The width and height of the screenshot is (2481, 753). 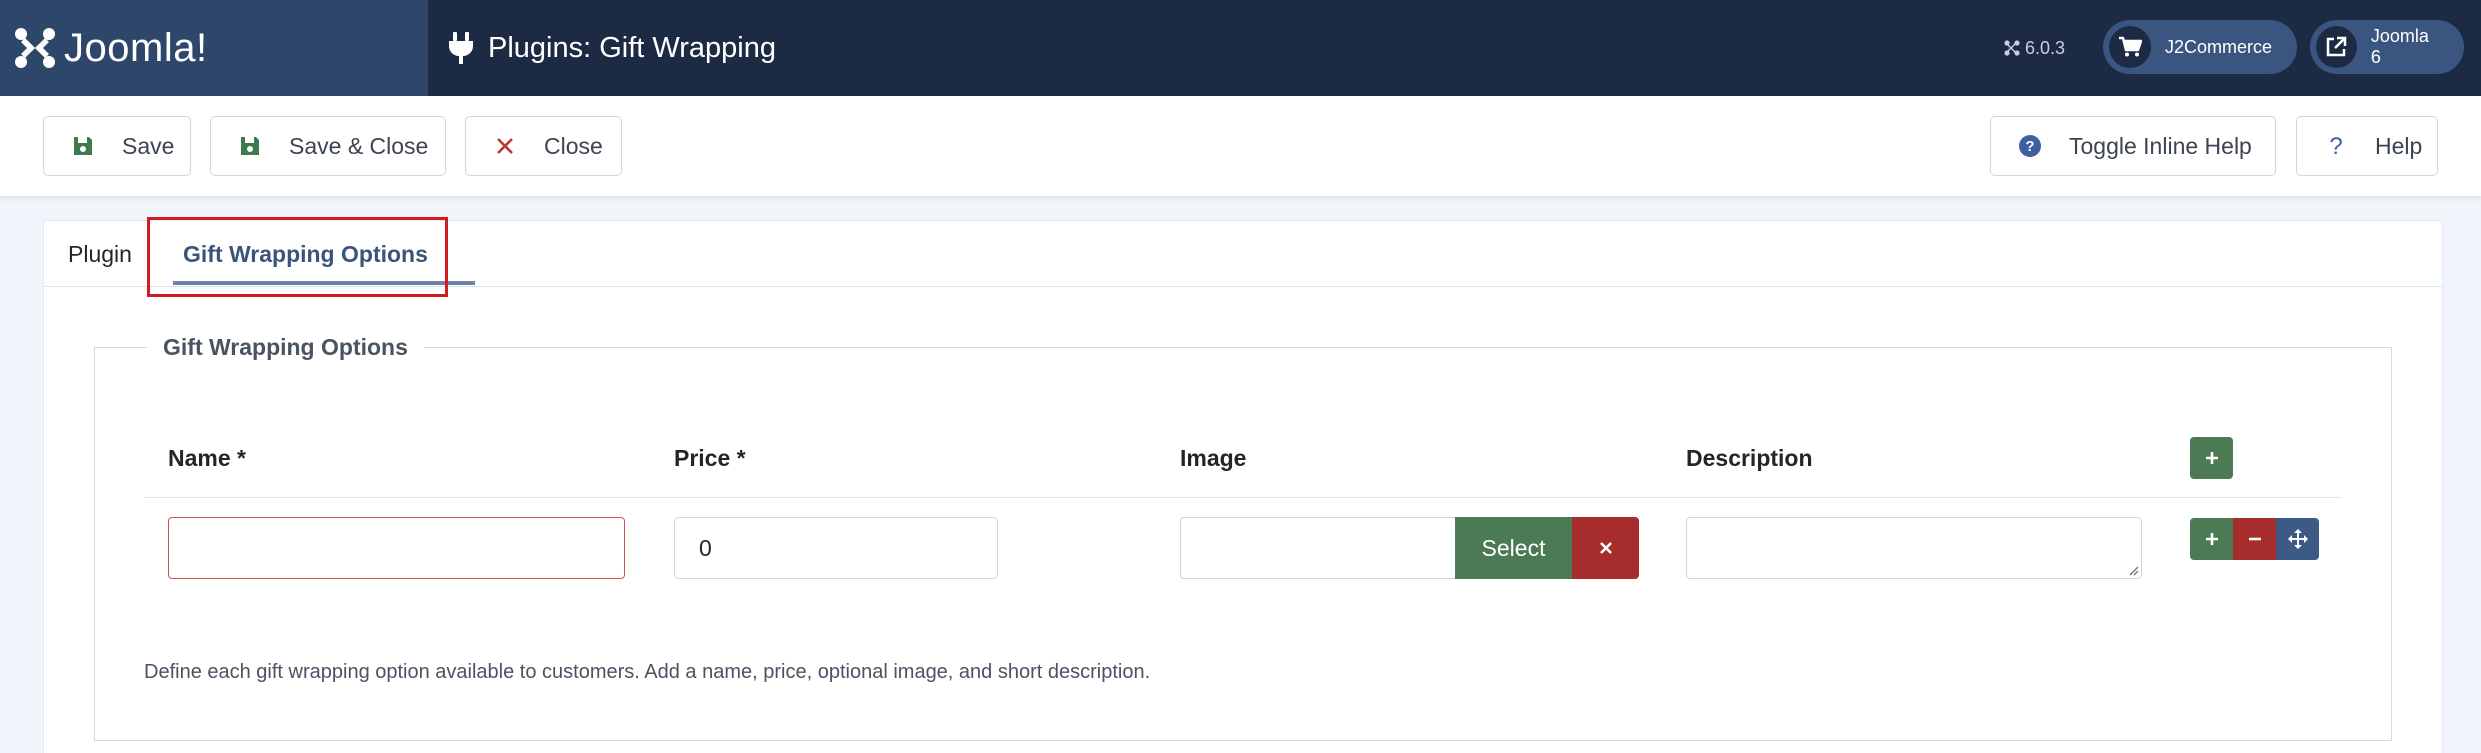 I want to click on joomla6-link: Joomla 6, so click(x=2387, y=47).